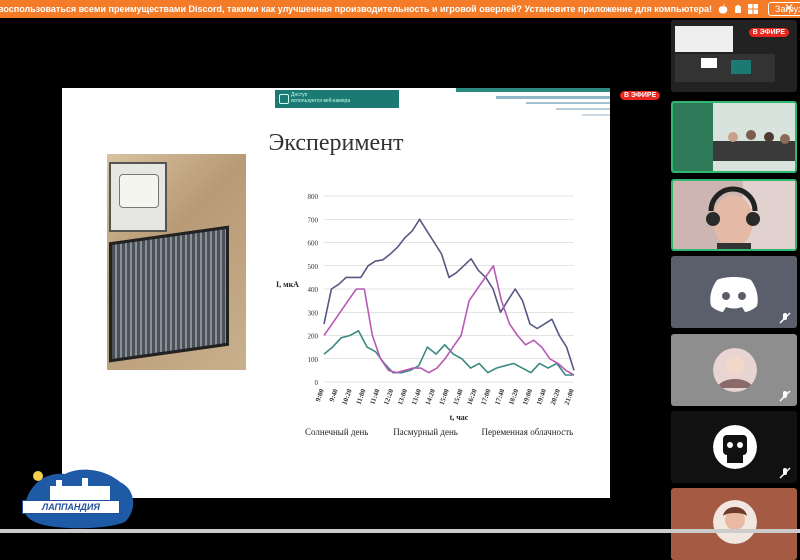 The width and height of the screenshot is (800, 560). I want to click on x-tick-label: 11:40, so click(374, 396).